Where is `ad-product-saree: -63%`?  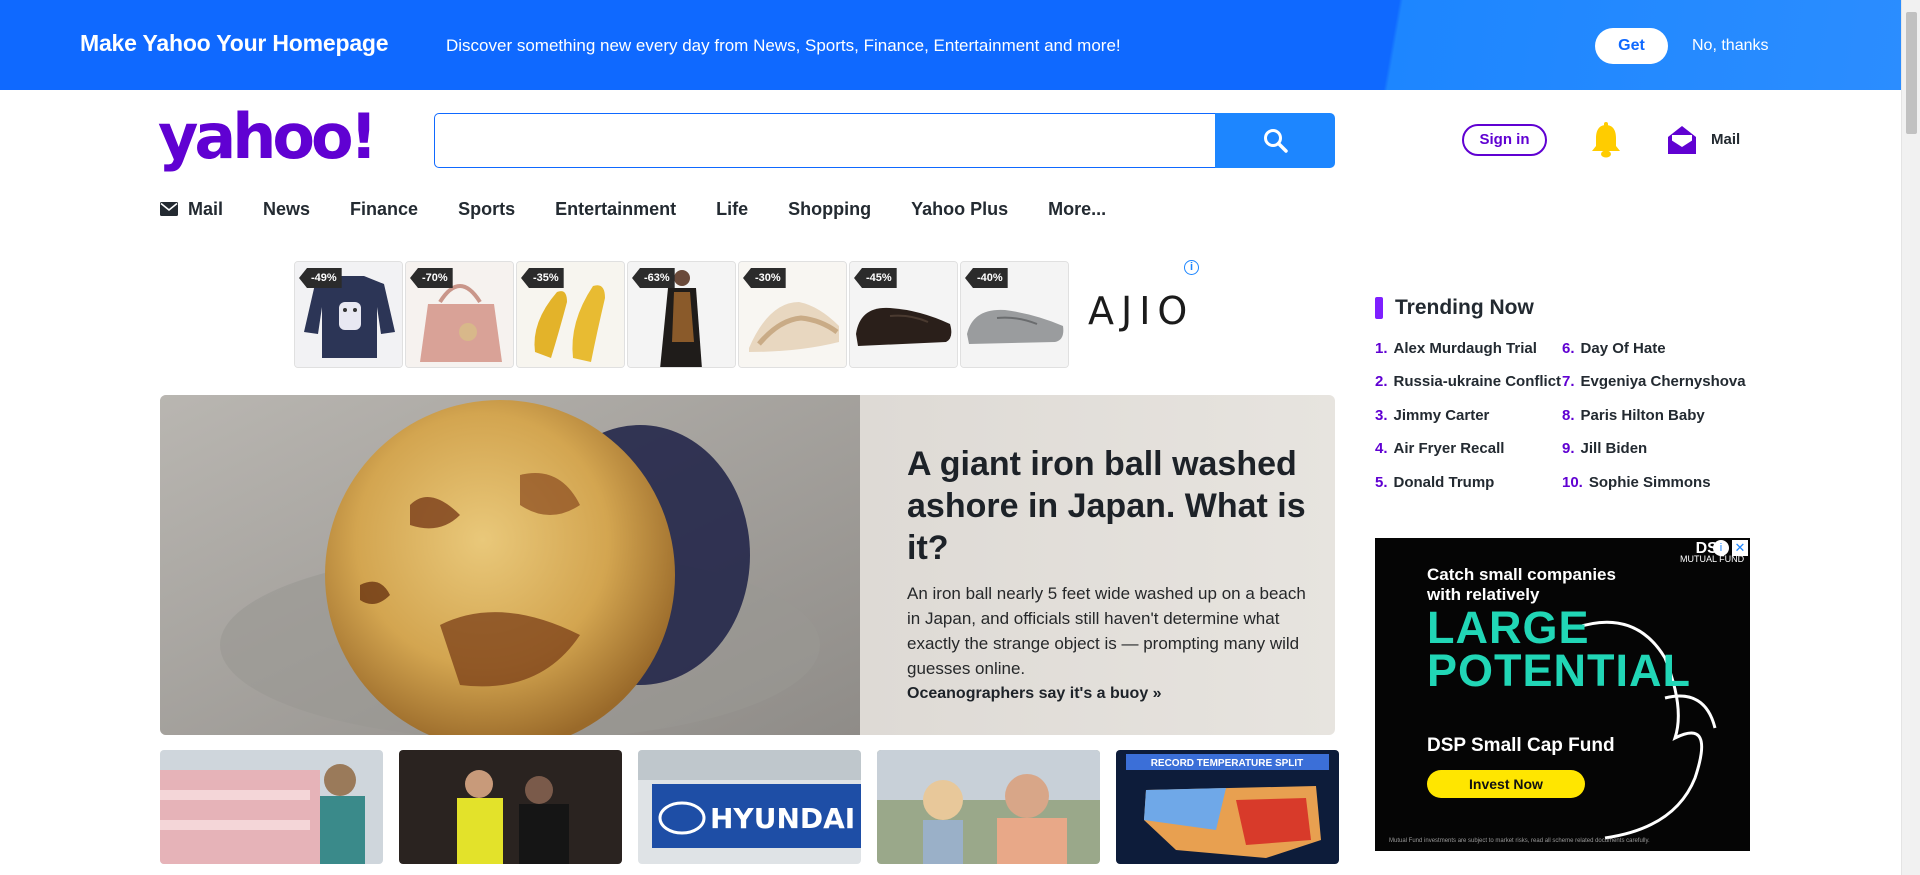 ad-product-saree: -63% is located at coordinates (681, 314).